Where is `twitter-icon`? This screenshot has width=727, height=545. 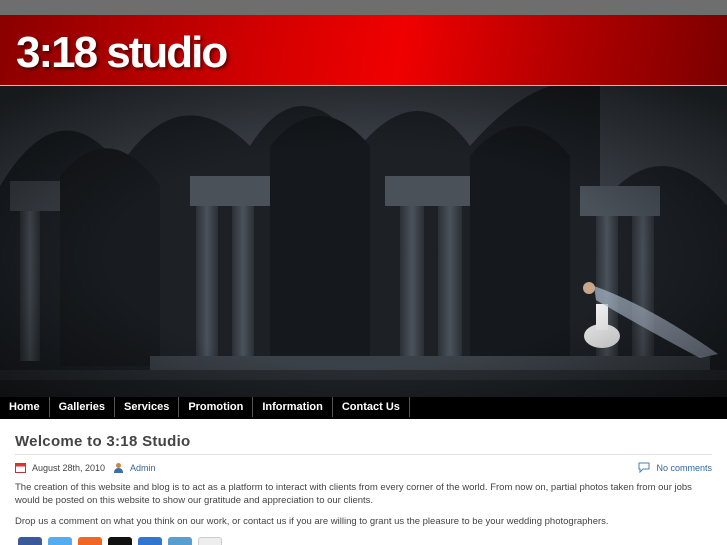 twitter-icon is located at coordinates (60, 541).